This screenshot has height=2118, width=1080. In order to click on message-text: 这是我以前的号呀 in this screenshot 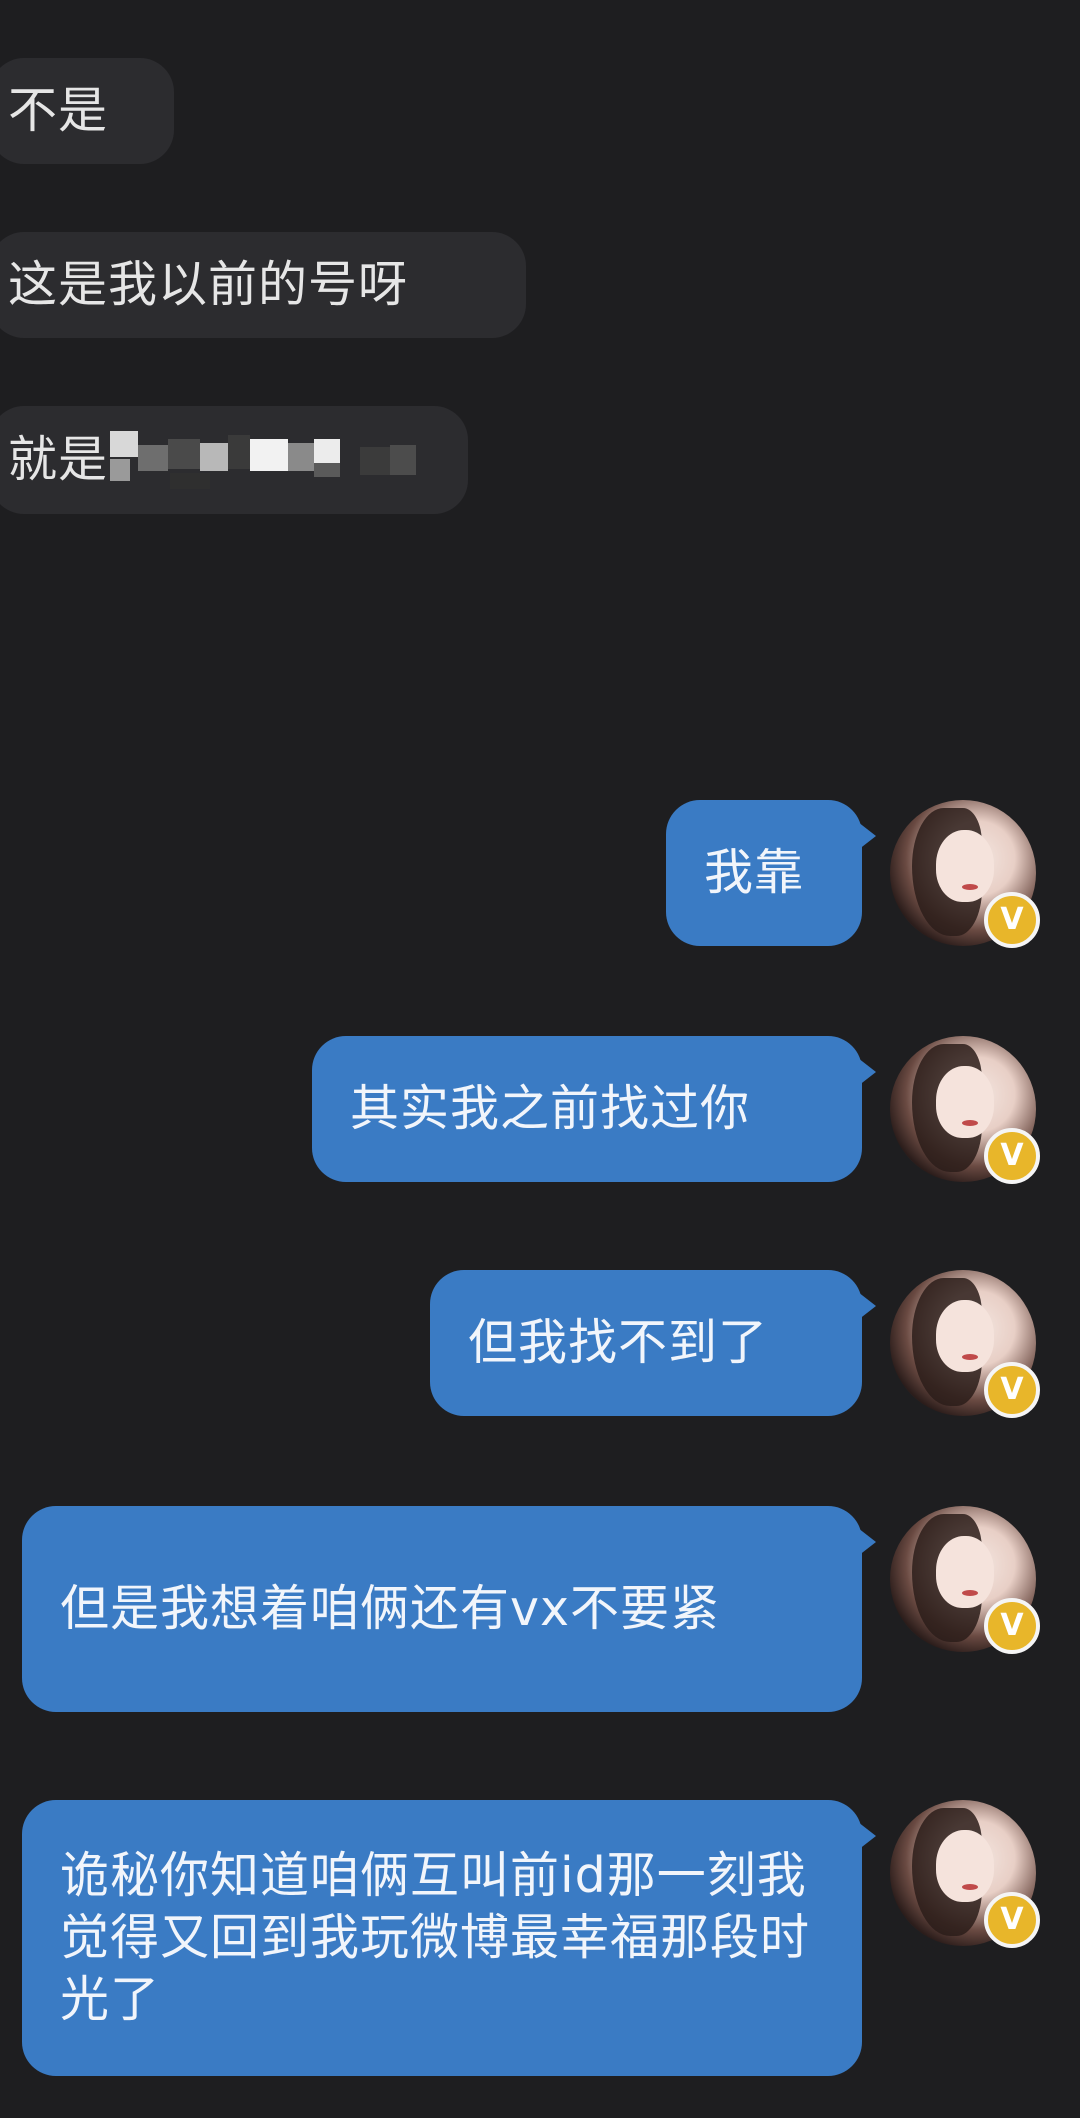, I will do `click(208, 284)`.